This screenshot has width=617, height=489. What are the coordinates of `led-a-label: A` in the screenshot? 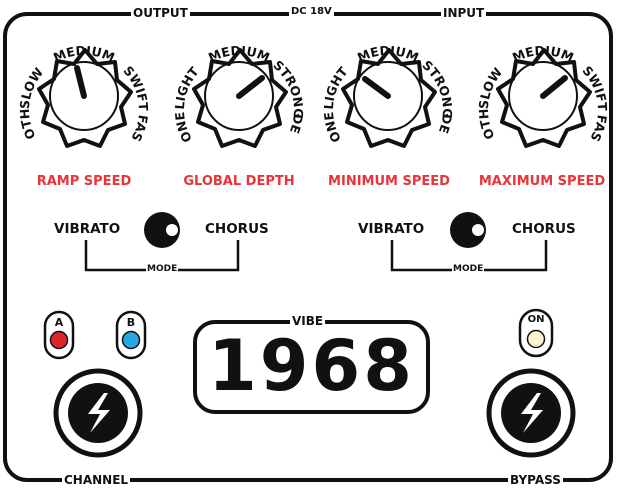 It's located at (59, 322).